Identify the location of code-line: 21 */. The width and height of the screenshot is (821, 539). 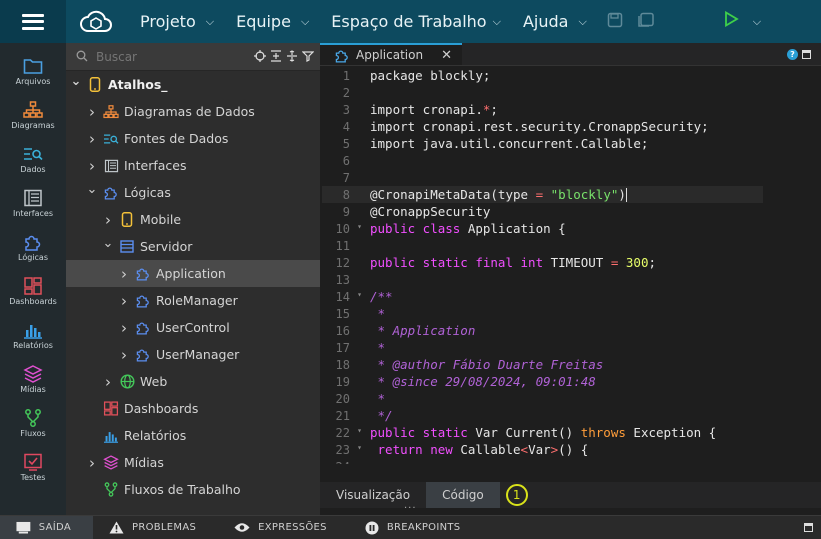
(542, 415).